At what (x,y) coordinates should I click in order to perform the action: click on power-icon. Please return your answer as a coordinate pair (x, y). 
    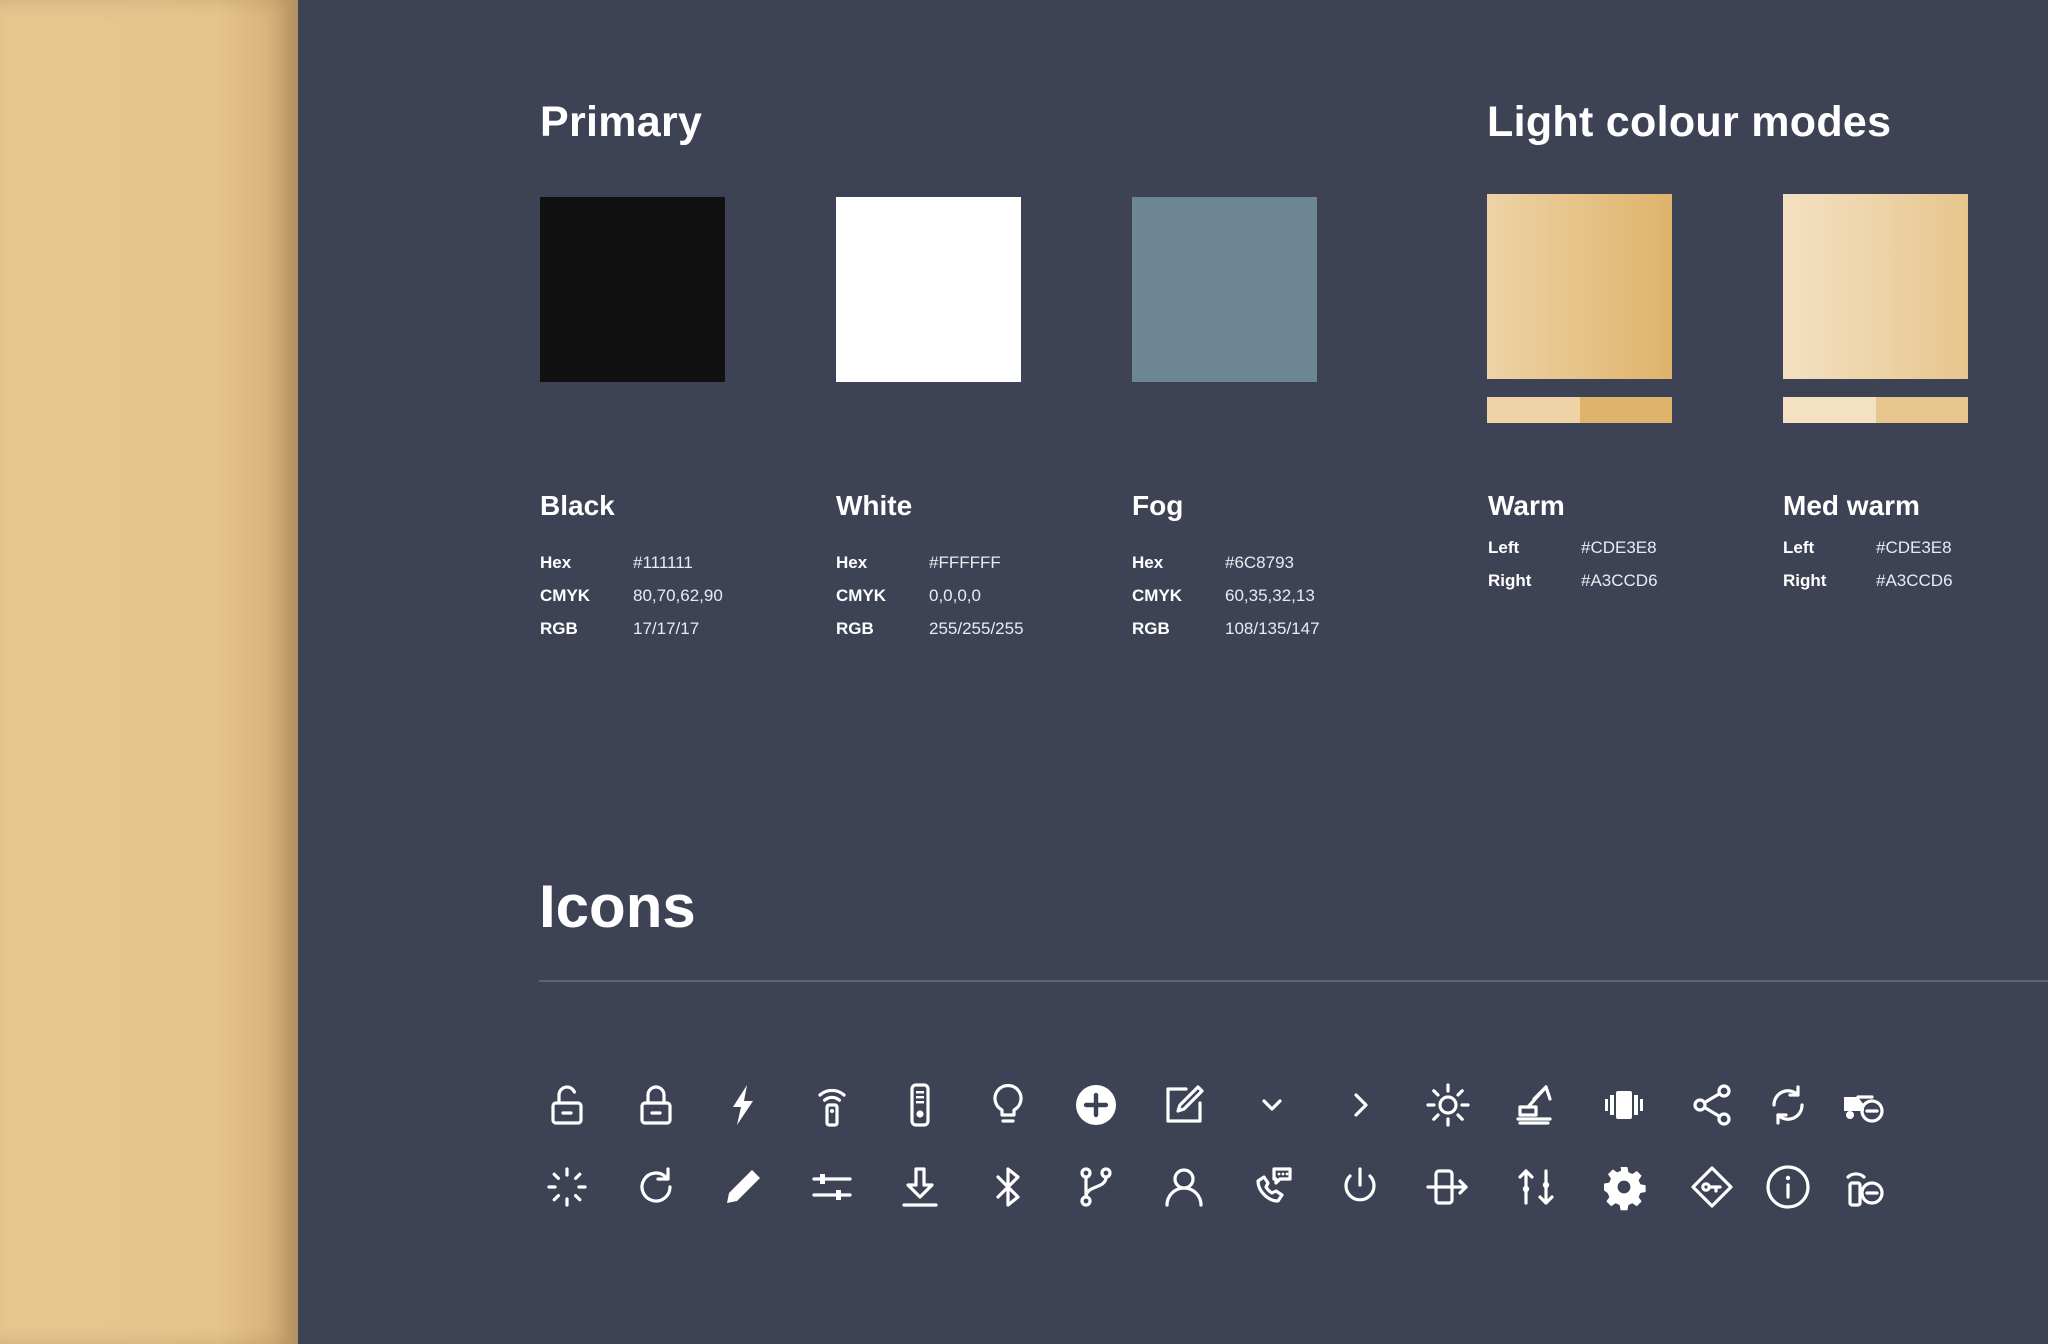
    Looking at the image, I should click on (1360, 1187).